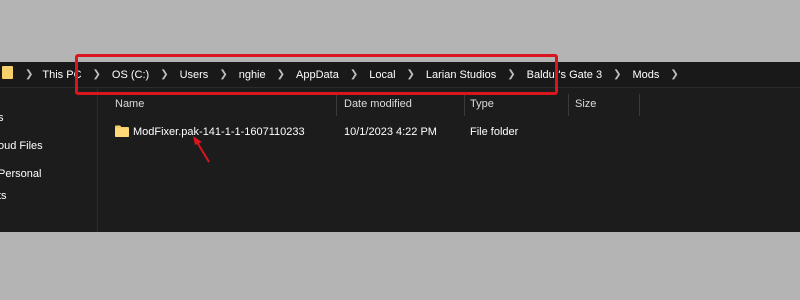  Describe the element at coordinates (129, 104) in the screenshot. I see `column-header-name: Name` at that location.